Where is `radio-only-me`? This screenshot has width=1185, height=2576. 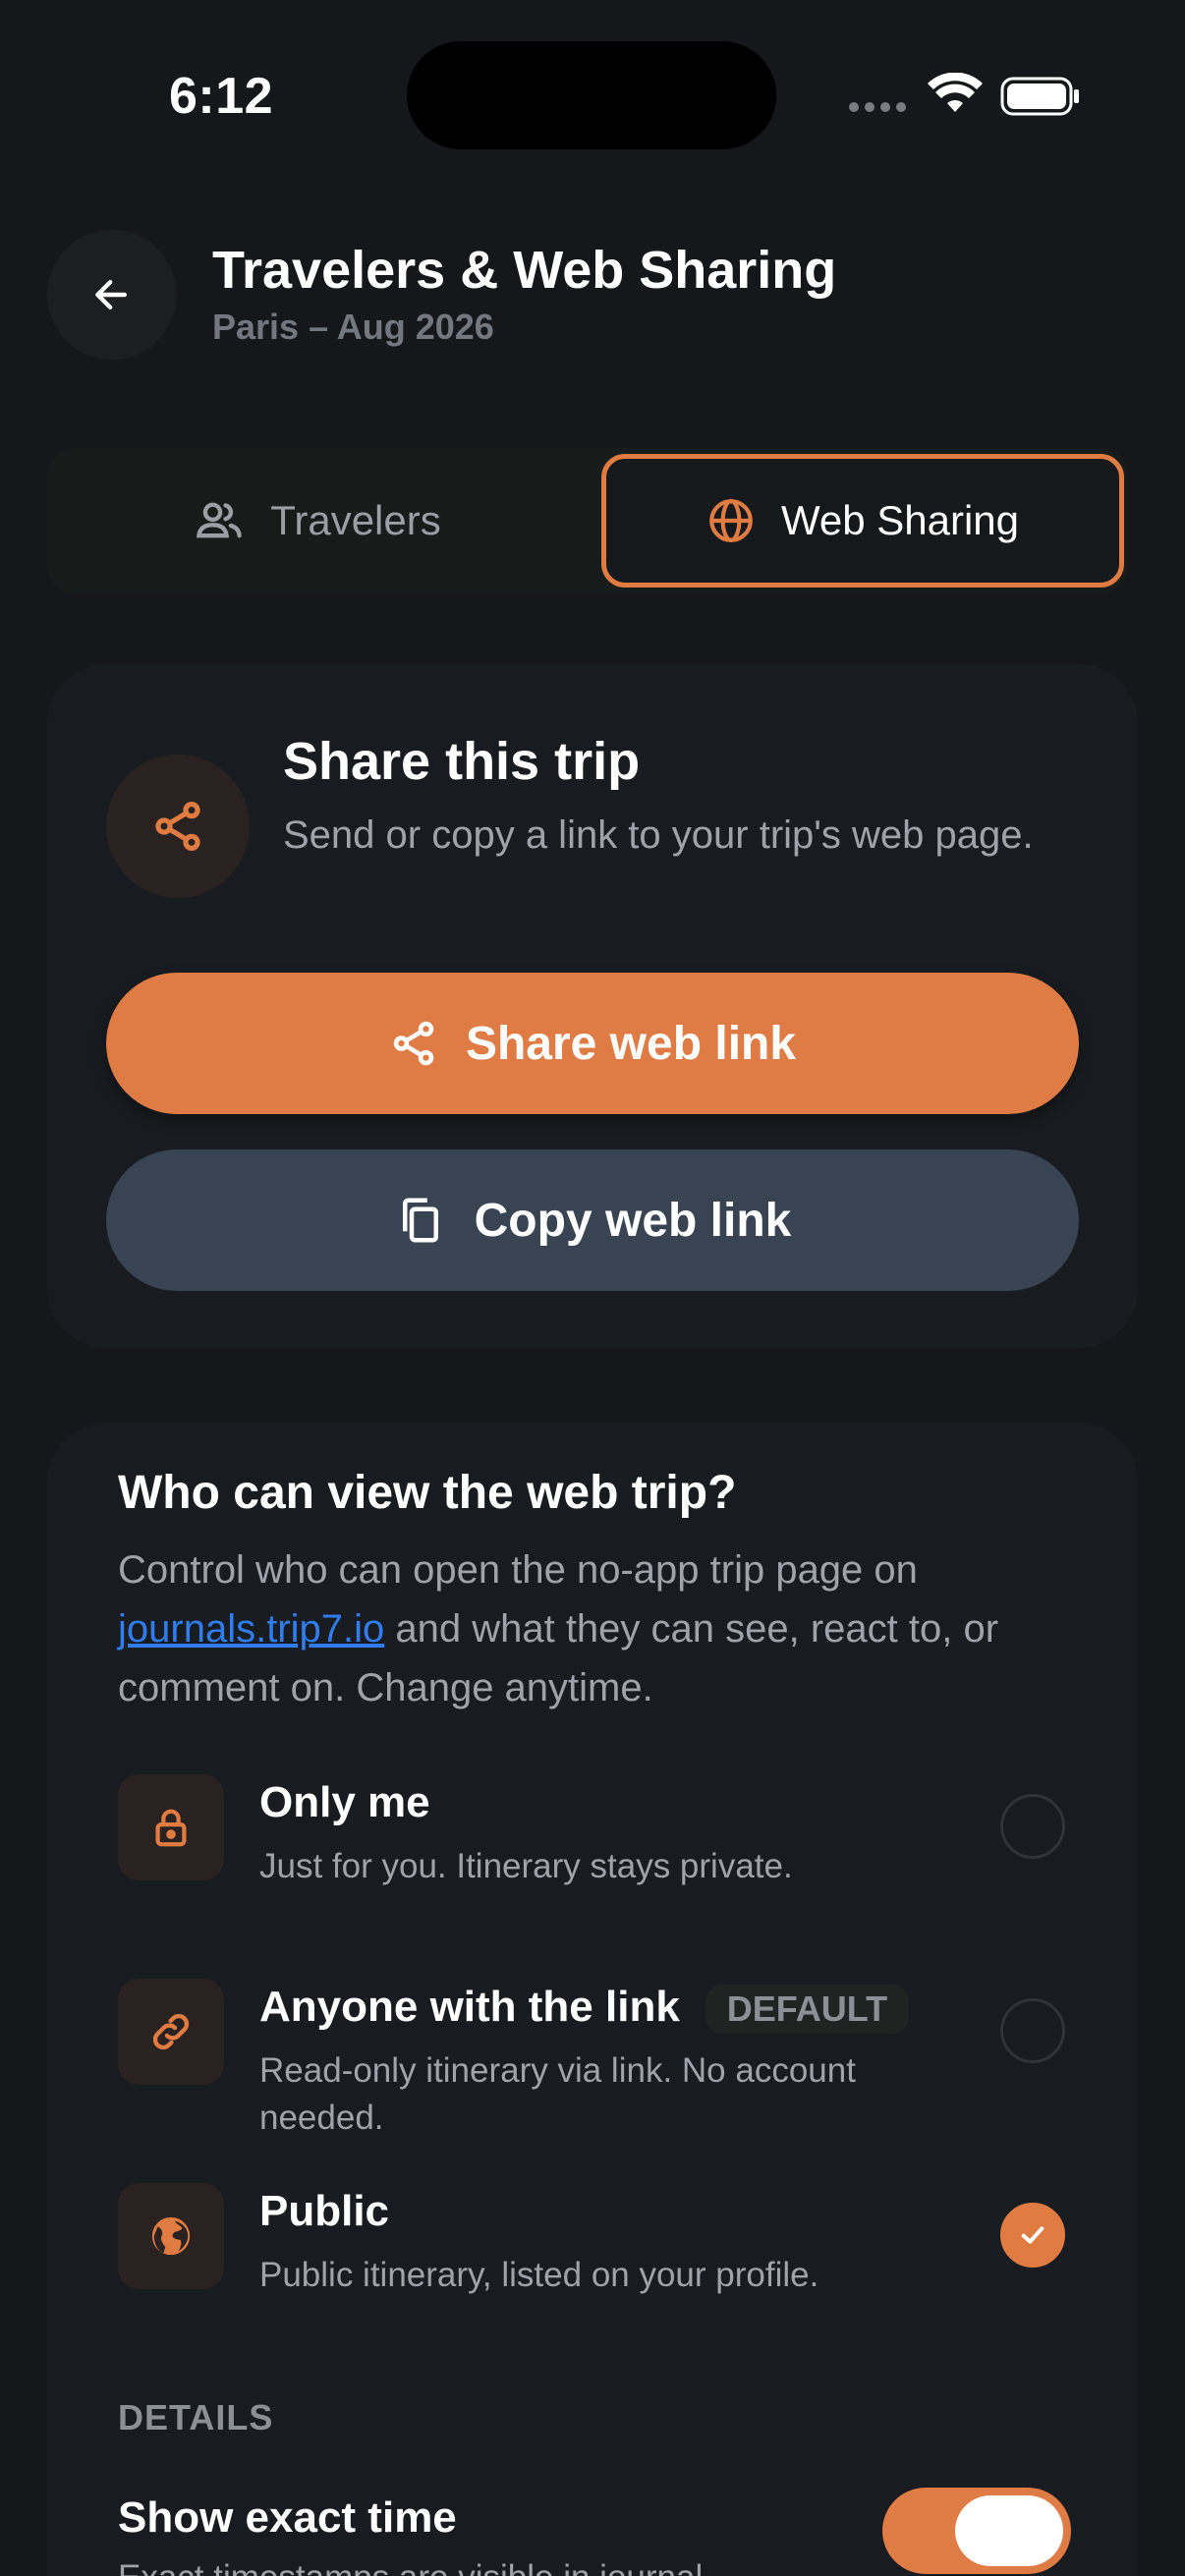
radio-only-me is located at coordinates (1033, 1826).